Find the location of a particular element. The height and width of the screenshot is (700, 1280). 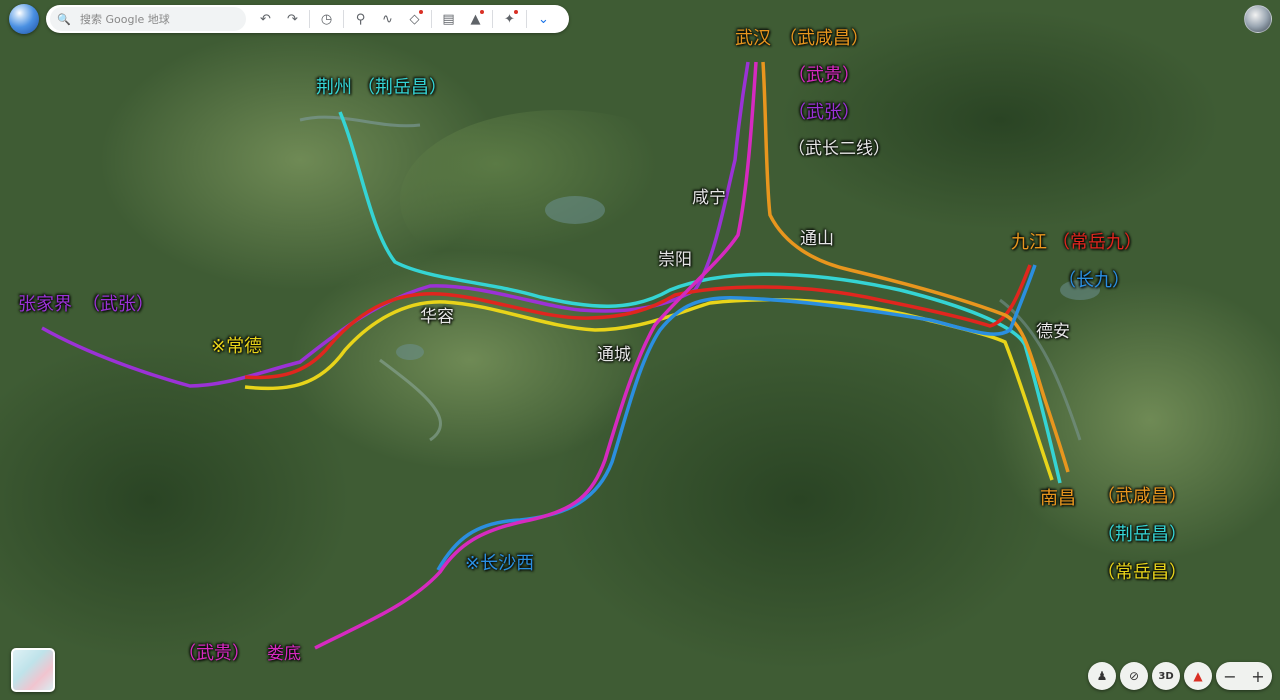

label-dean: 德安 is located at coordinates (1053, 332).